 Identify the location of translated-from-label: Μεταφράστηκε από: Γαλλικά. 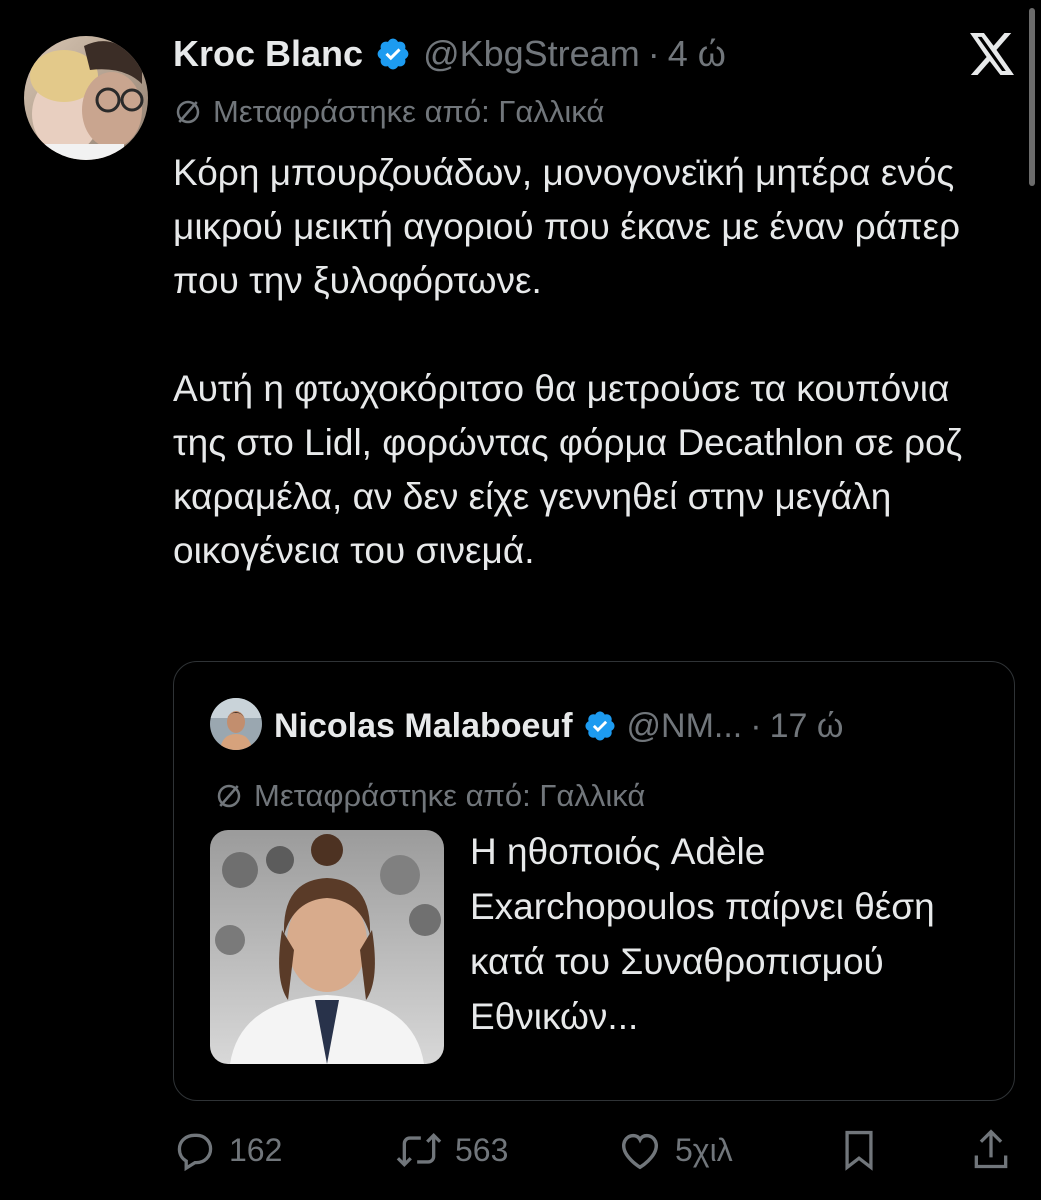
(388, 112).